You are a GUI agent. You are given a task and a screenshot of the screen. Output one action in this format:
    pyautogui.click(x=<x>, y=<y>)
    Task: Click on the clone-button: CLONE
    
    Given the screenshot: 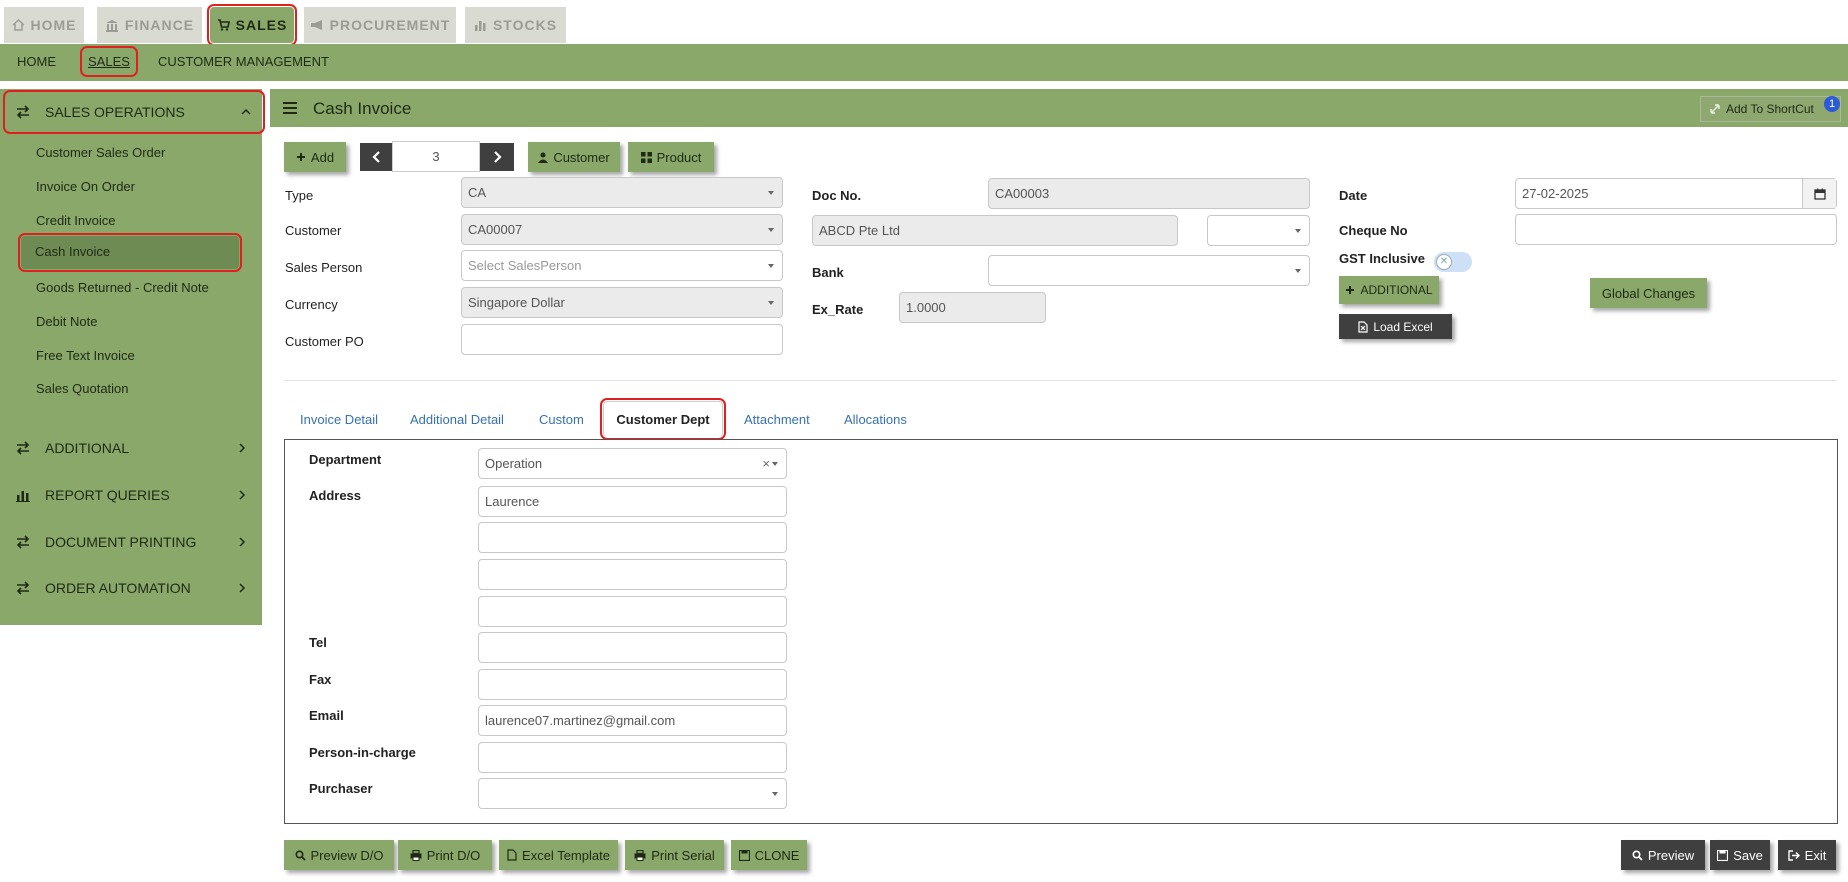 What is the action you would take?
    pyautogui.click(x=769, y=855)
    